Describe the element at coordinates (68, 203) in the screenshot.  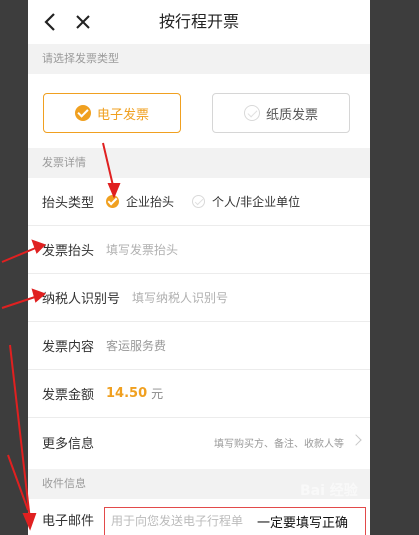
I see `title-type-label: 抬头类型` at that location.